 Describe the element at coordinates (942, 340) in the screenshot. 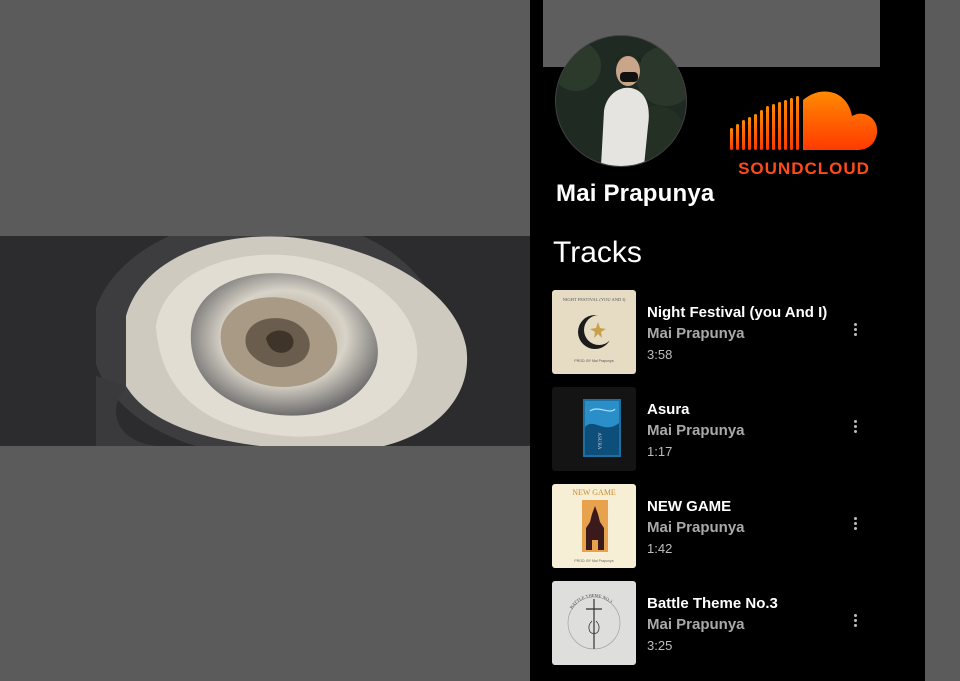

I see `right-gutter` at that location.